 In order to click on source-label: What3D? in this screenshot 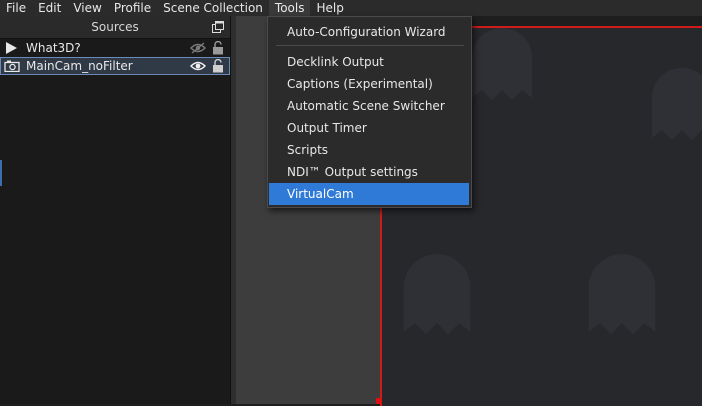, I will do `click(53, 48)`.